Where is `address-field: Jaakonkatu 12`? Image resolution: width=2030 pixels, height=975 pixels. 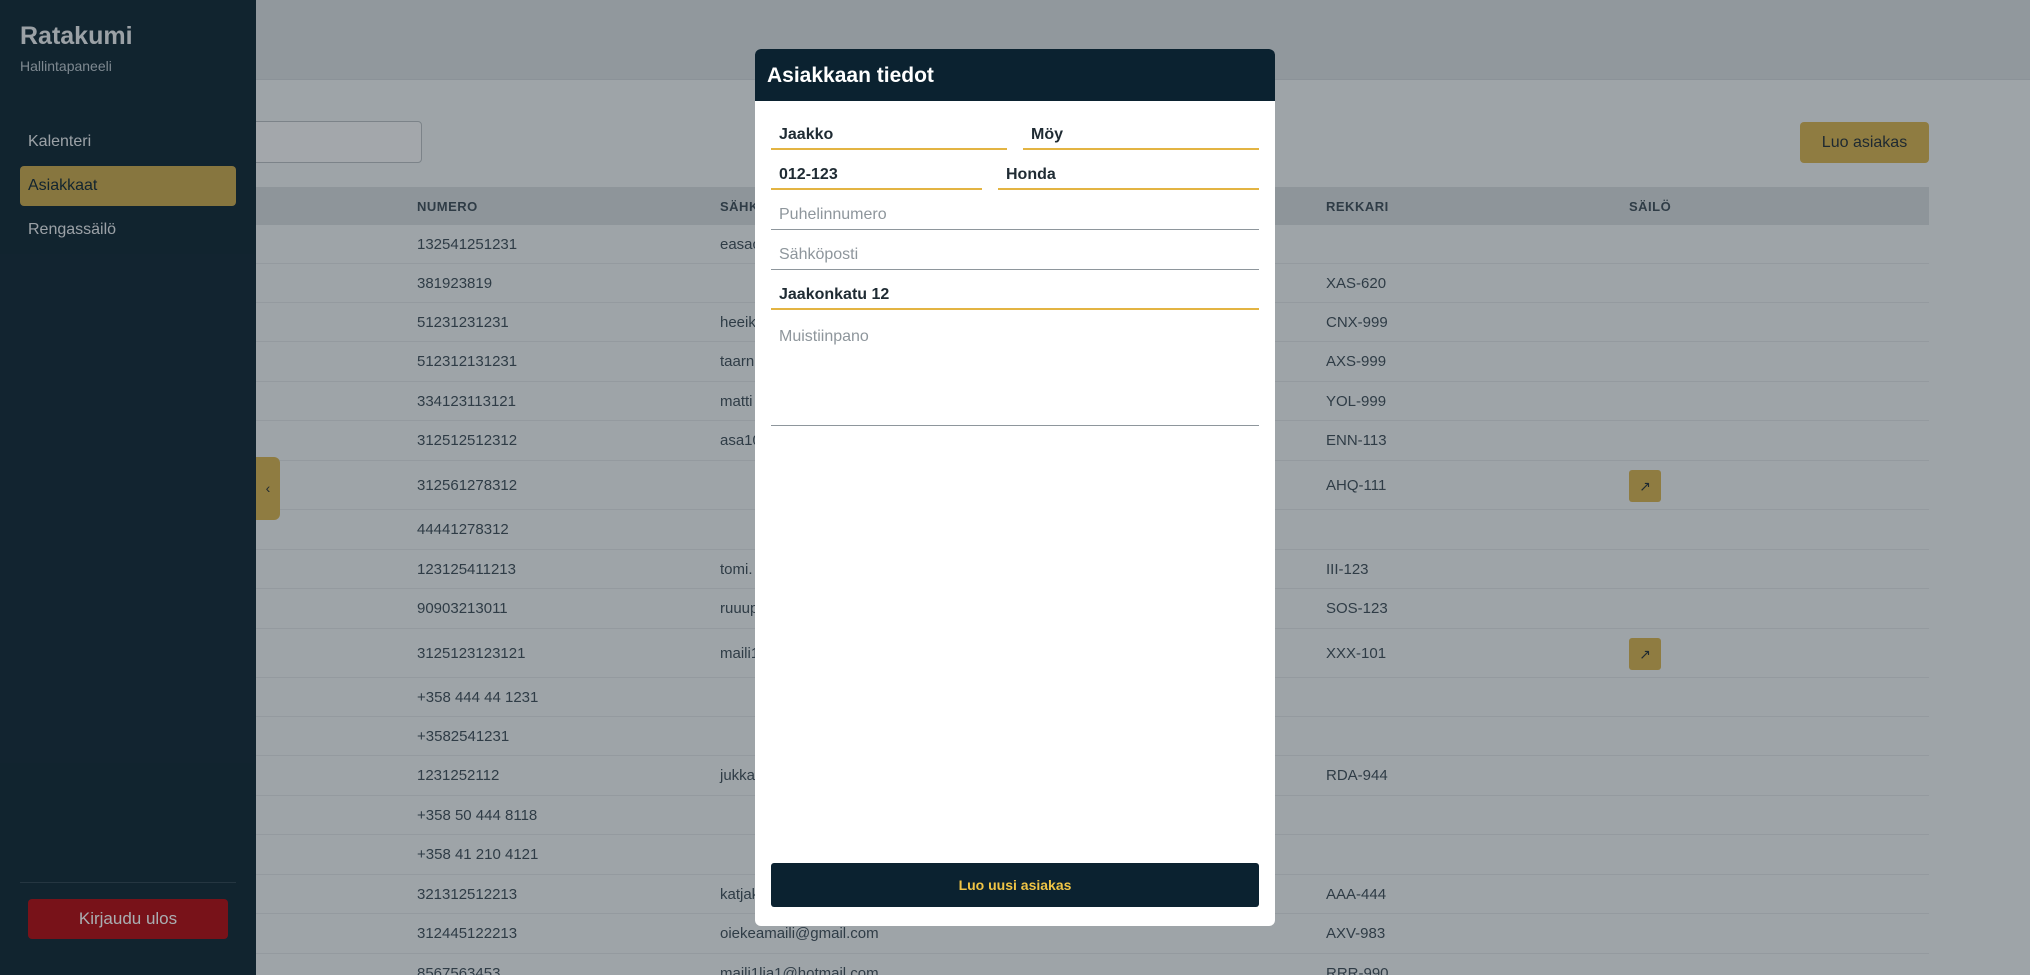
address-field: Jaakonkatu 12 is located at coordinates (1015, 295).